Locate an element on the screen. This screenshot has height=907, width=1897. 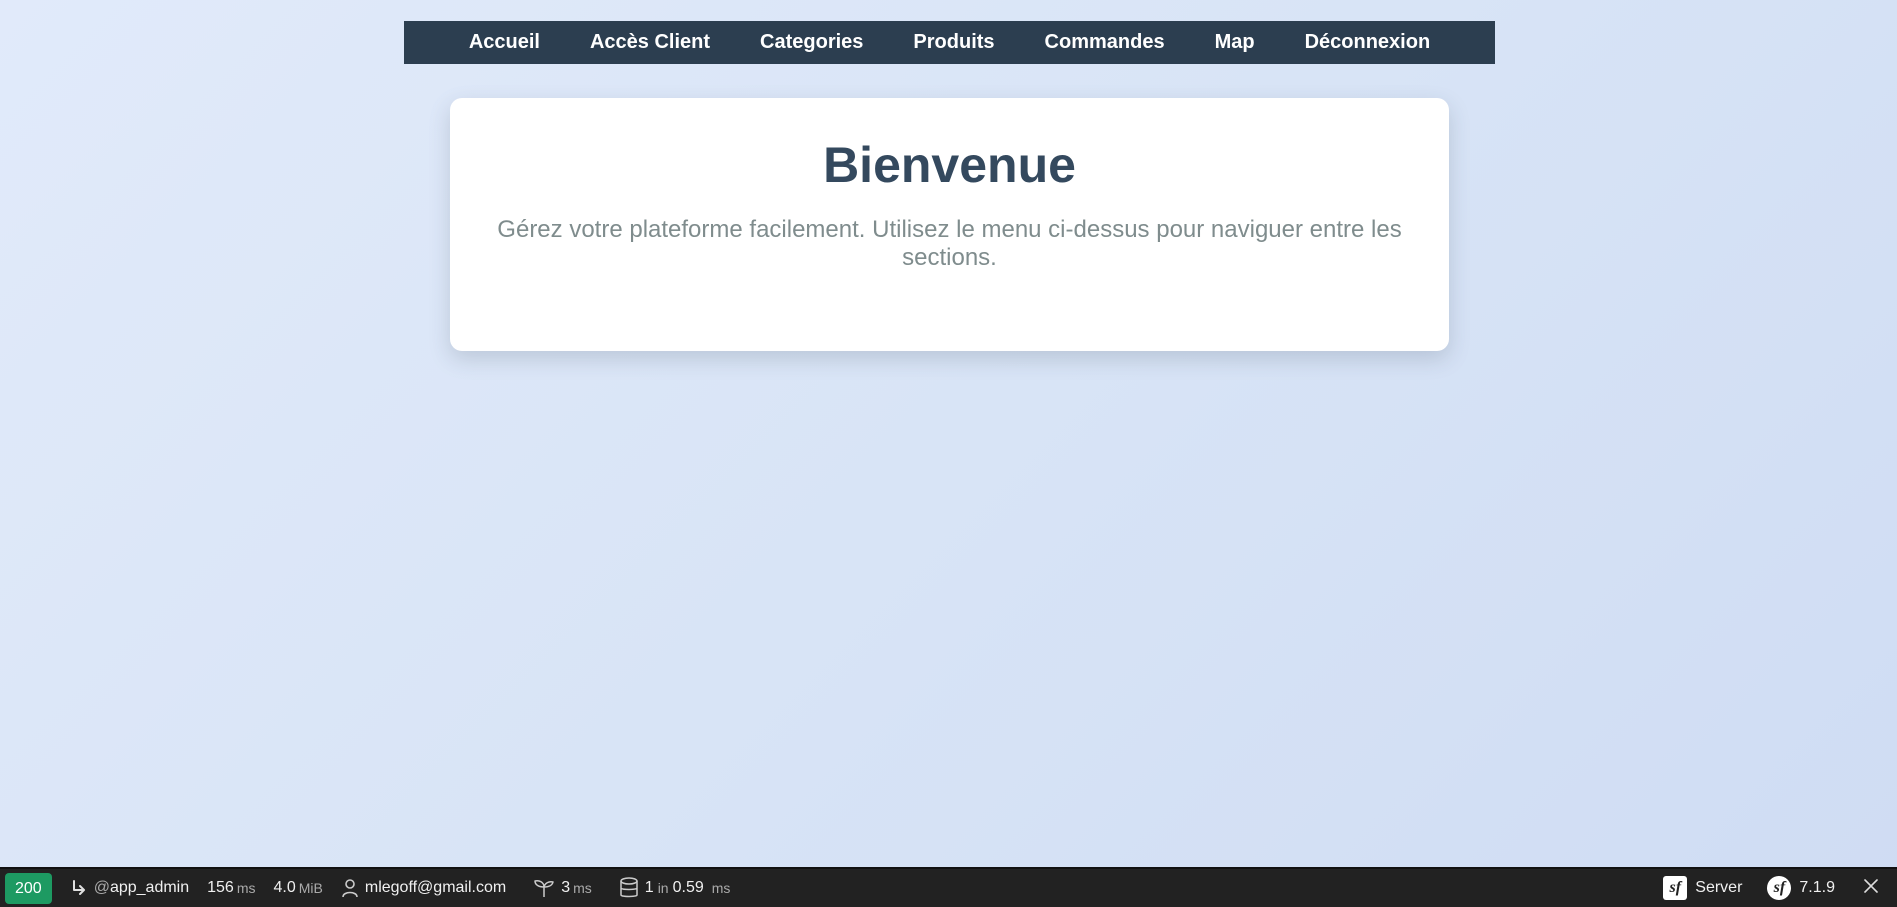
memory-unit: MiB is located at coordinates (310, 888).